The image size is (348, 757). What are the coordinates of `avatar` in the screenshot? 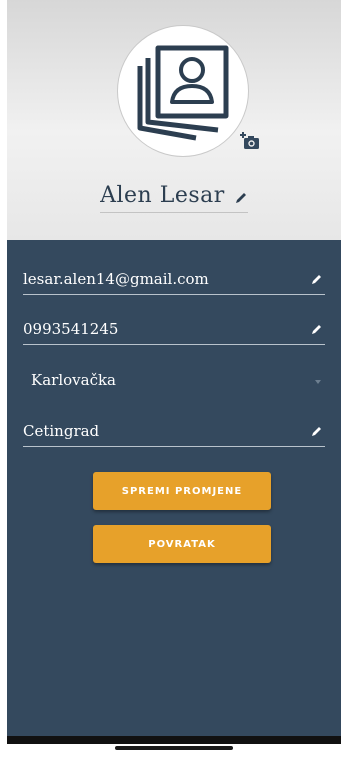 It's located at (183, 91).